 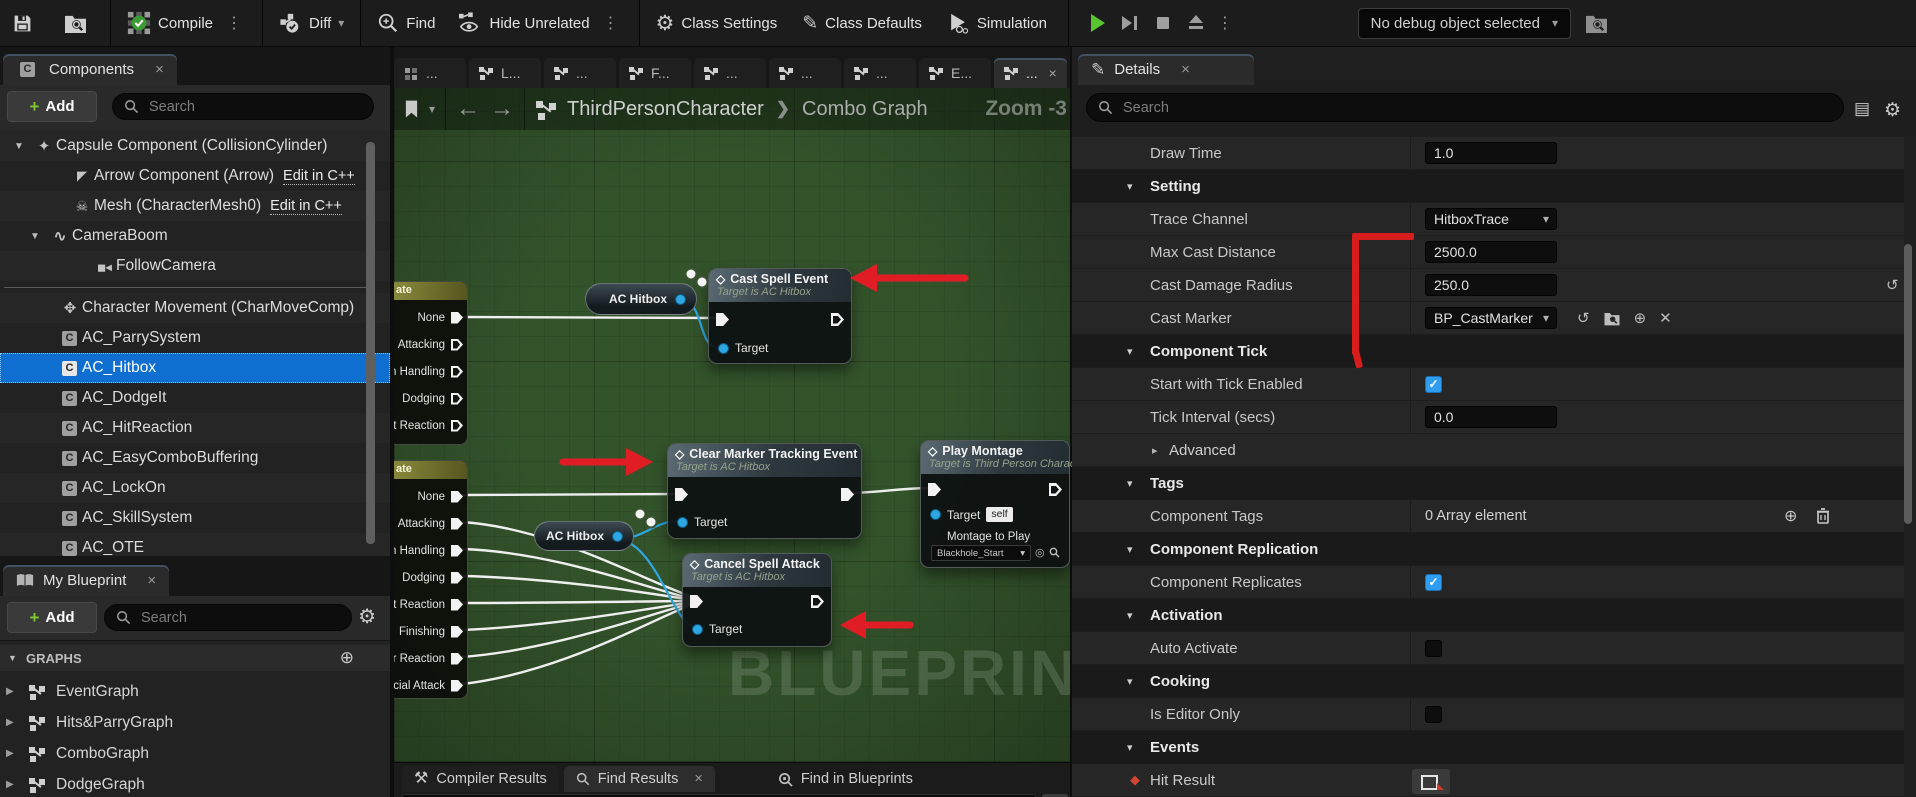 I want to click on details-search-input, so click(x=1476, y=107).